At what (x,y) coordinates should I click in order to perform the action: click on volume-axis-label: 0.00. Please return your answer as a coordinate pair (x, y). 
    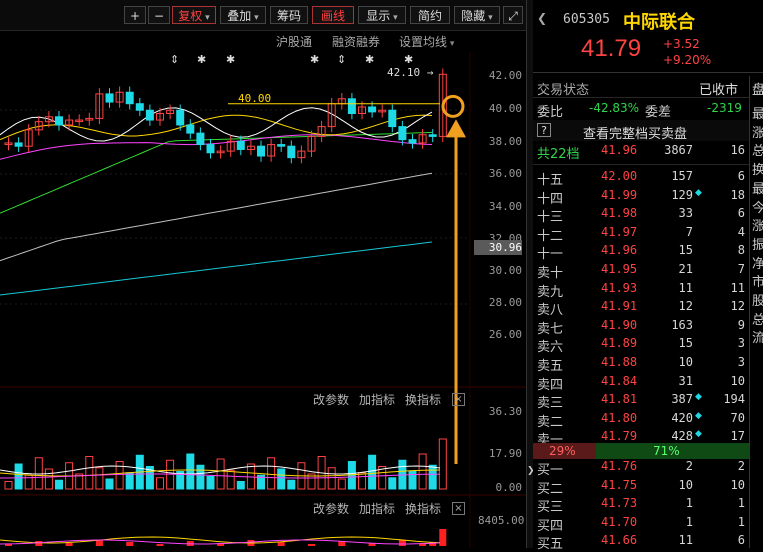
    Looking at the image, I should click on (509, 487).